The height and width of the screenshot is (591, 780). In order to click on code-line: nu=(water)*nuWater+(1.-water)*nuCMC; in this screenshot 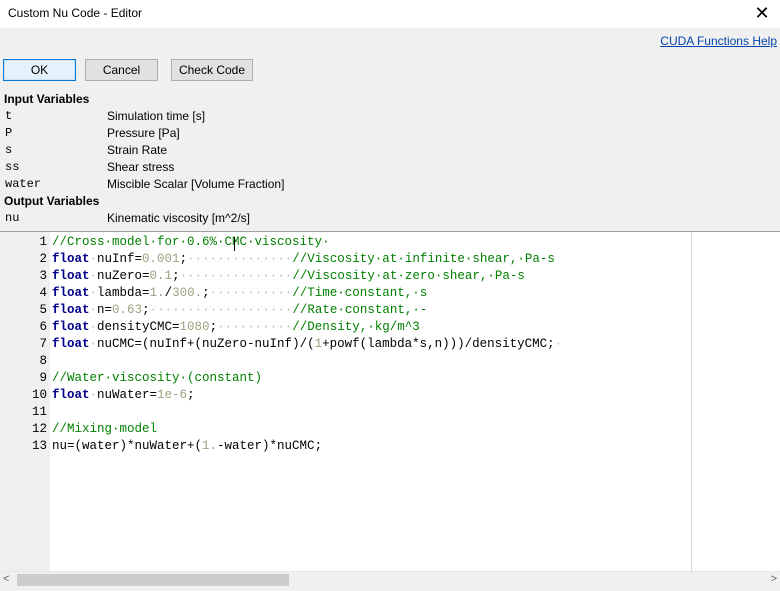, I will do `click(187, 446)`.